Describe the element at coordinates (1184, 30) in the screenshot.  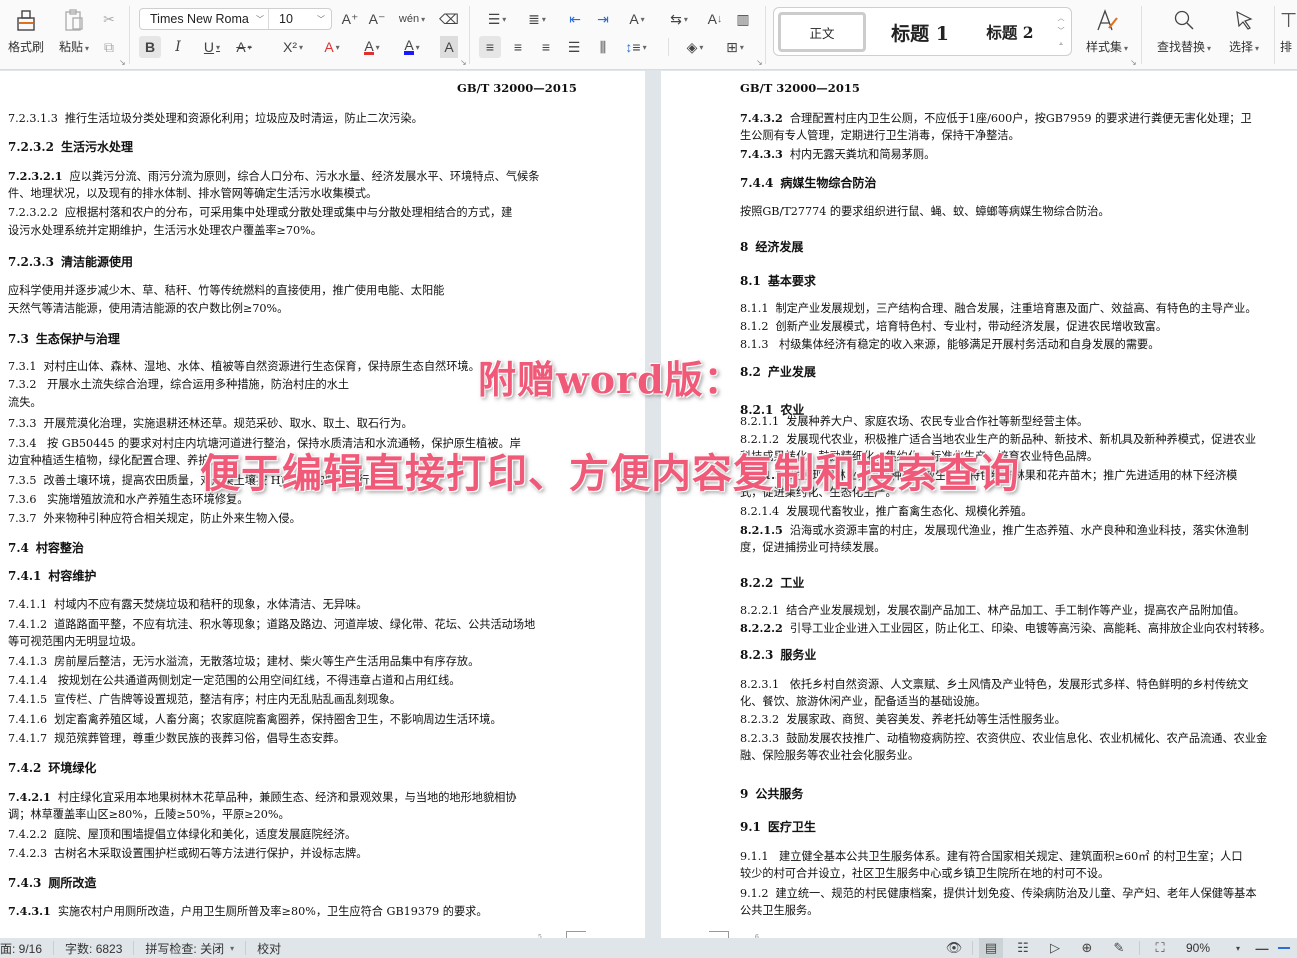
I see `find-replace-button: 查找替换 ▾` at that location.